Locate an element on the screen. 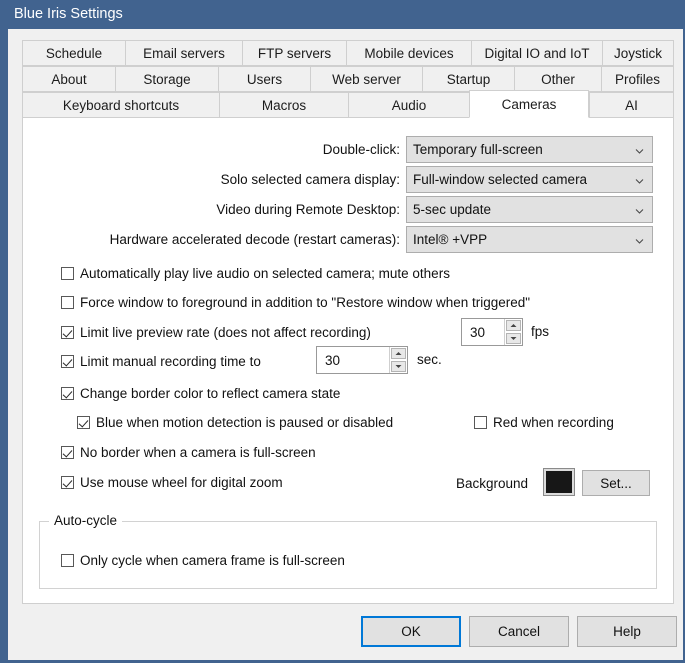 Image resolution: width=685 pixels, height=663 pixels. tab-about: About is located at coordinates (68, 79).